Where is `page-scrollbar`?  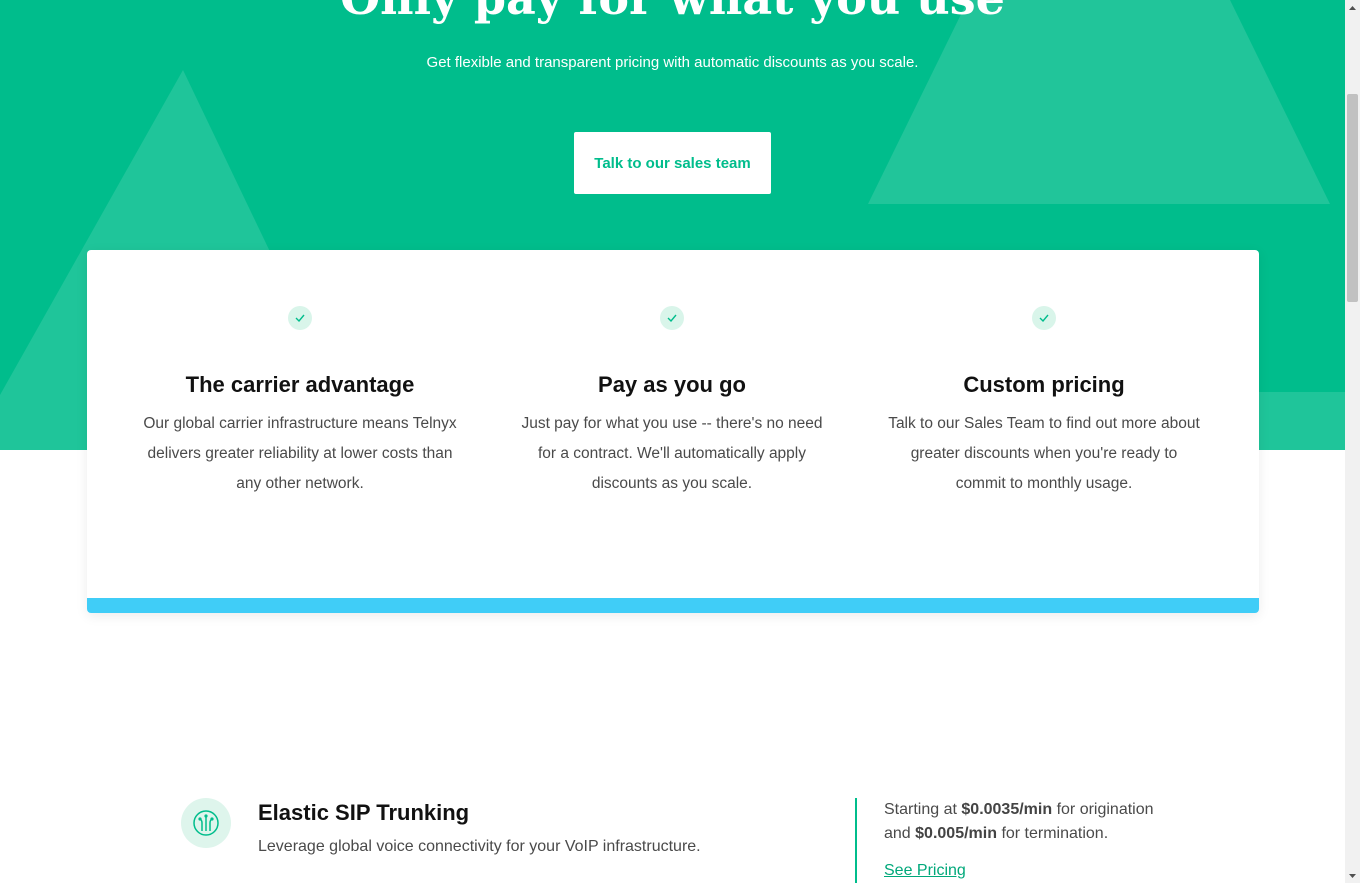 page-scrollbar is located at coordinates (1352, 441).